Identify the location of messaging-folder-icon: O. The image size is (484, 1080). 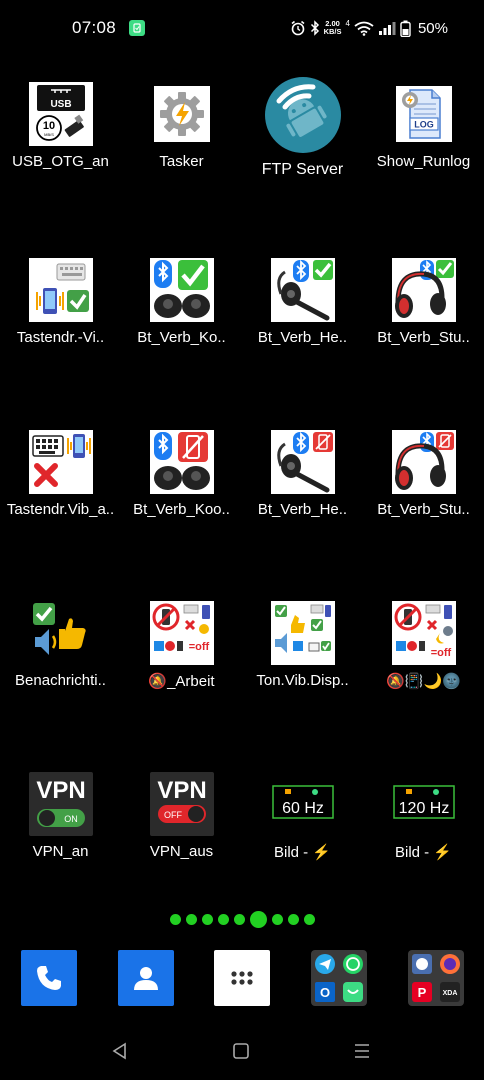
(339, 978).